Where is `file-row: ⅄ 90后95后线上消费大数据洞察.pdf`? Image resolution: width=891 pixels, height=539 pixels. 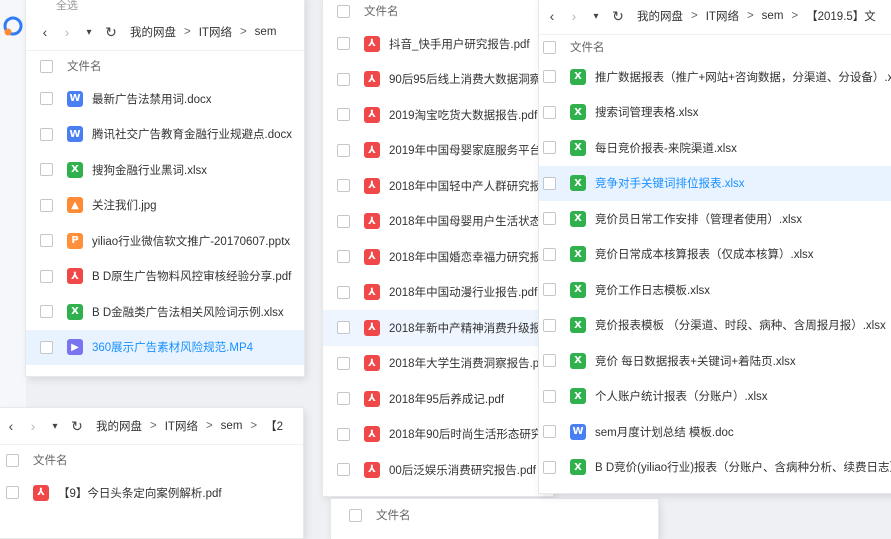 file-row: ⅄ 90后95后线上消费大数据洞察.pdf is located at coordinates (438, 80).